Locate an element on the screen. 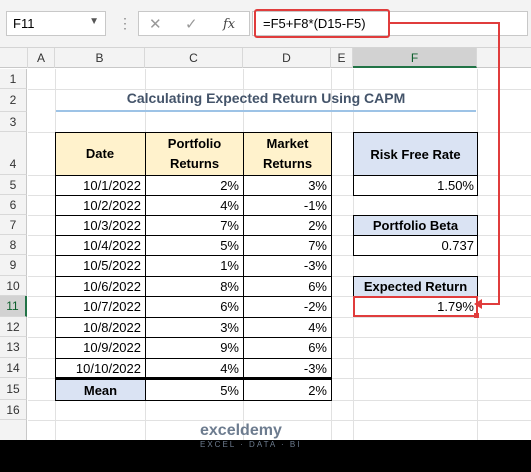  mean-label: Mean is located at coordinates (100, 390).